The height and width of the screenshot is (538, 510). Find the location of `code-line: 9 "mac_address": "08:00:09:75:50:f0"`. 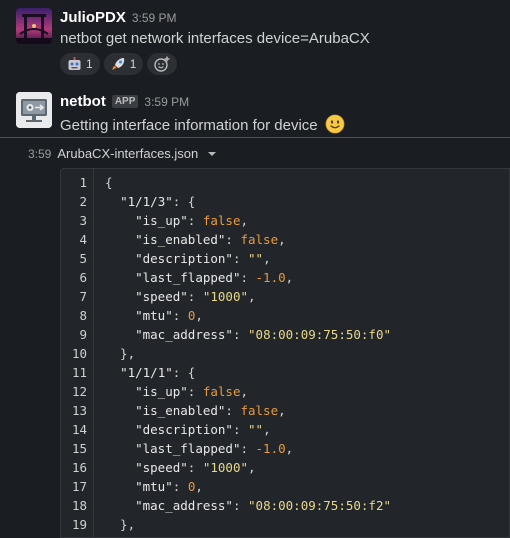

code-line: 9 "mac_address": "08:00:09:75:50:f0" is located at coordinates (285, 334).